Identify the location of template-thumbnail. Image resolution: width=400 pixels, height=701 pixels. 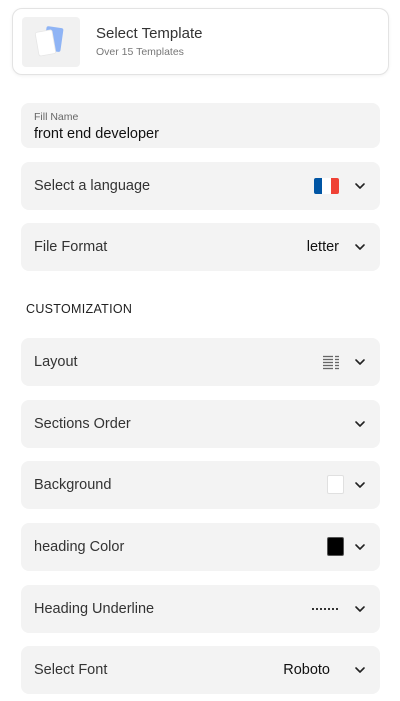
(51, 42).